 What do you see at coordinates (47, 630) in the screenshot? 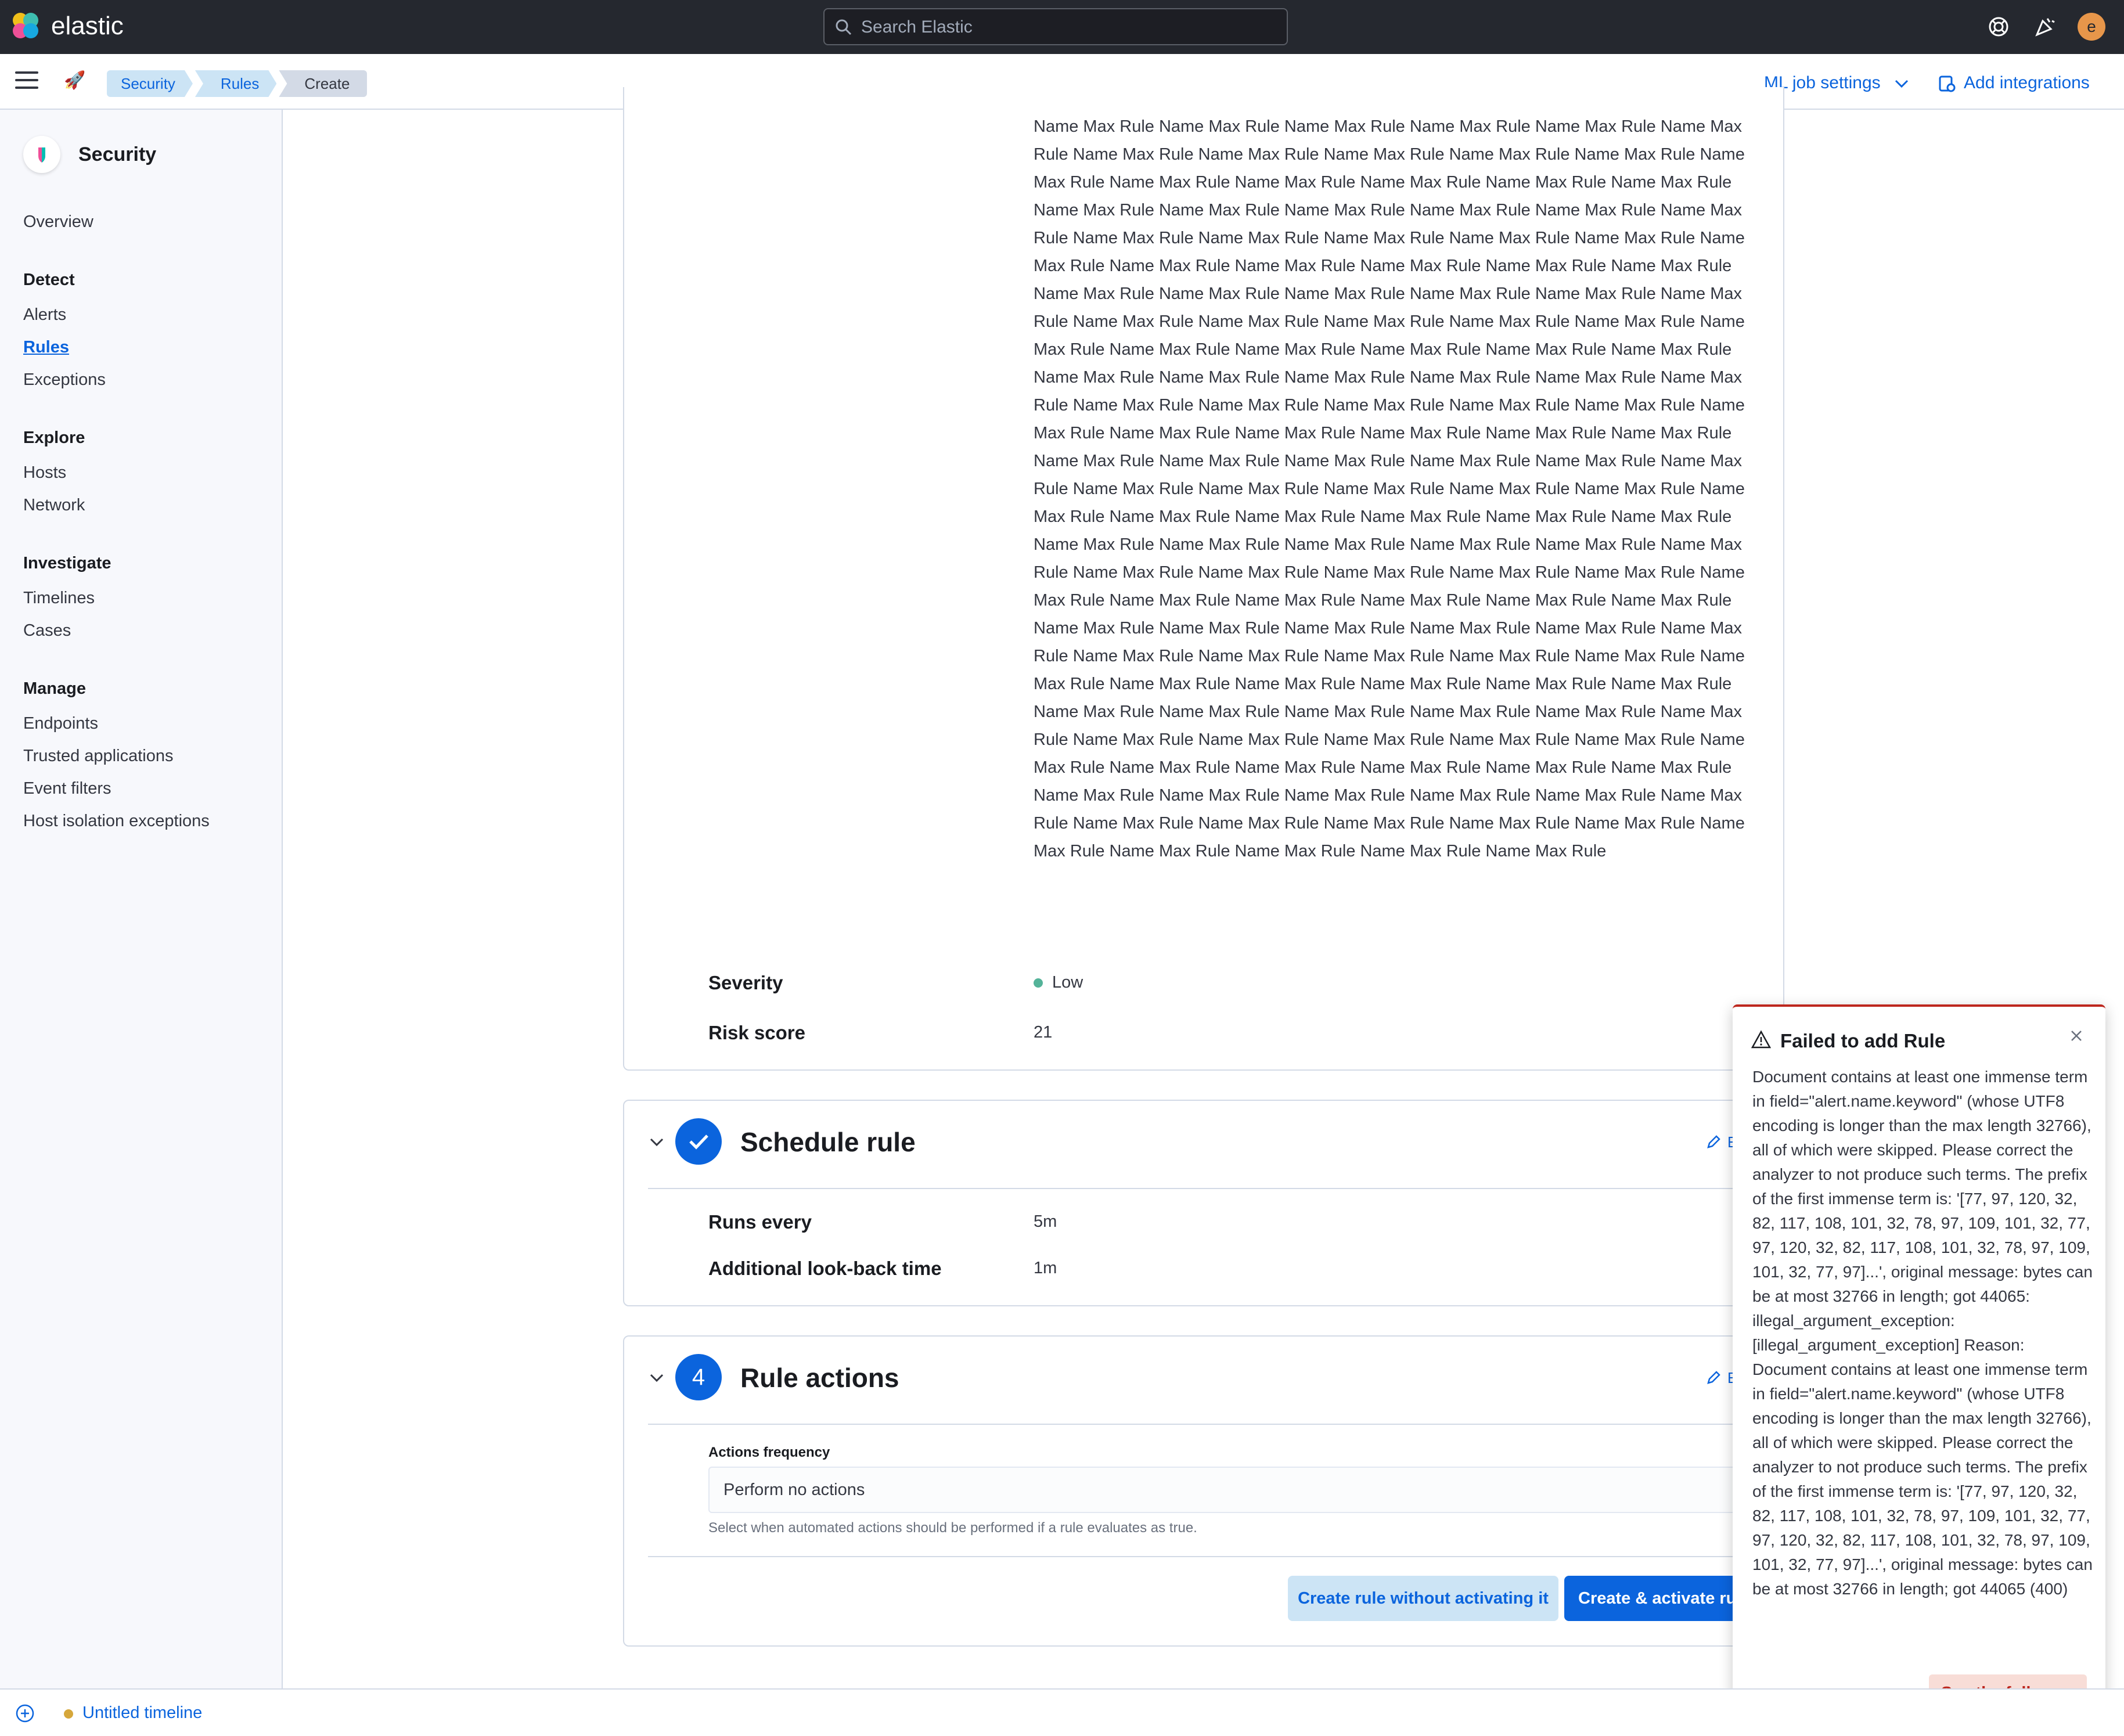
I see `sidebar-item-cases: Cases` at bounding box center [47, 630].